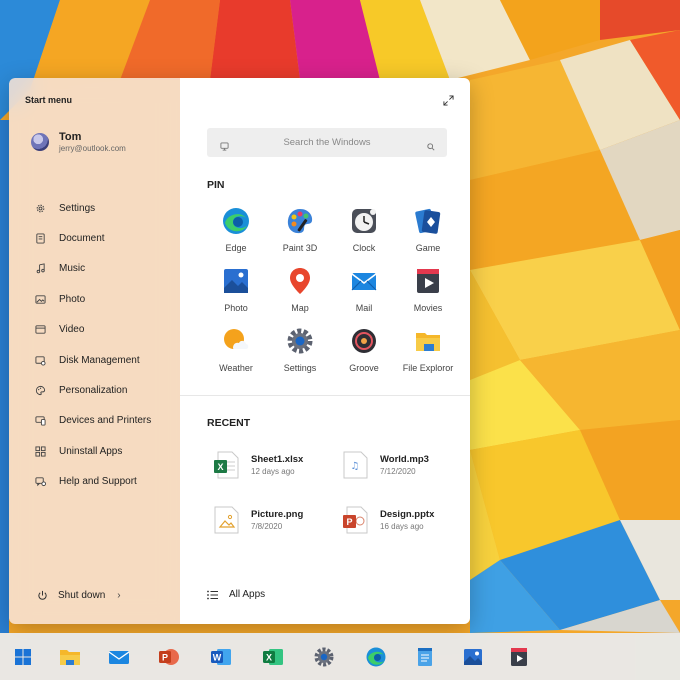 The image size is (680, 680). What do you see at coordinates (236, 339) in the screenshot?
I see `weather-icon` at bounding box center [236, 339].